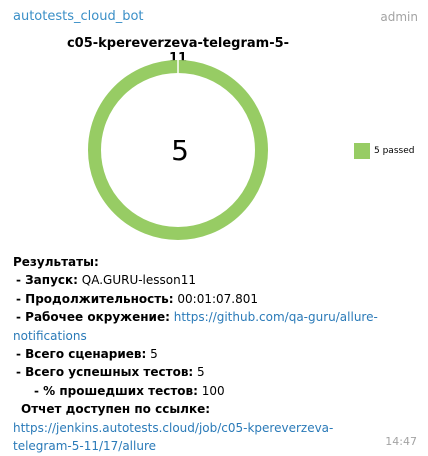  What do you see at coordinates (362, 151) in the screenshot?
I see `legend-swatch-passed` at bounding box center [362, 151].